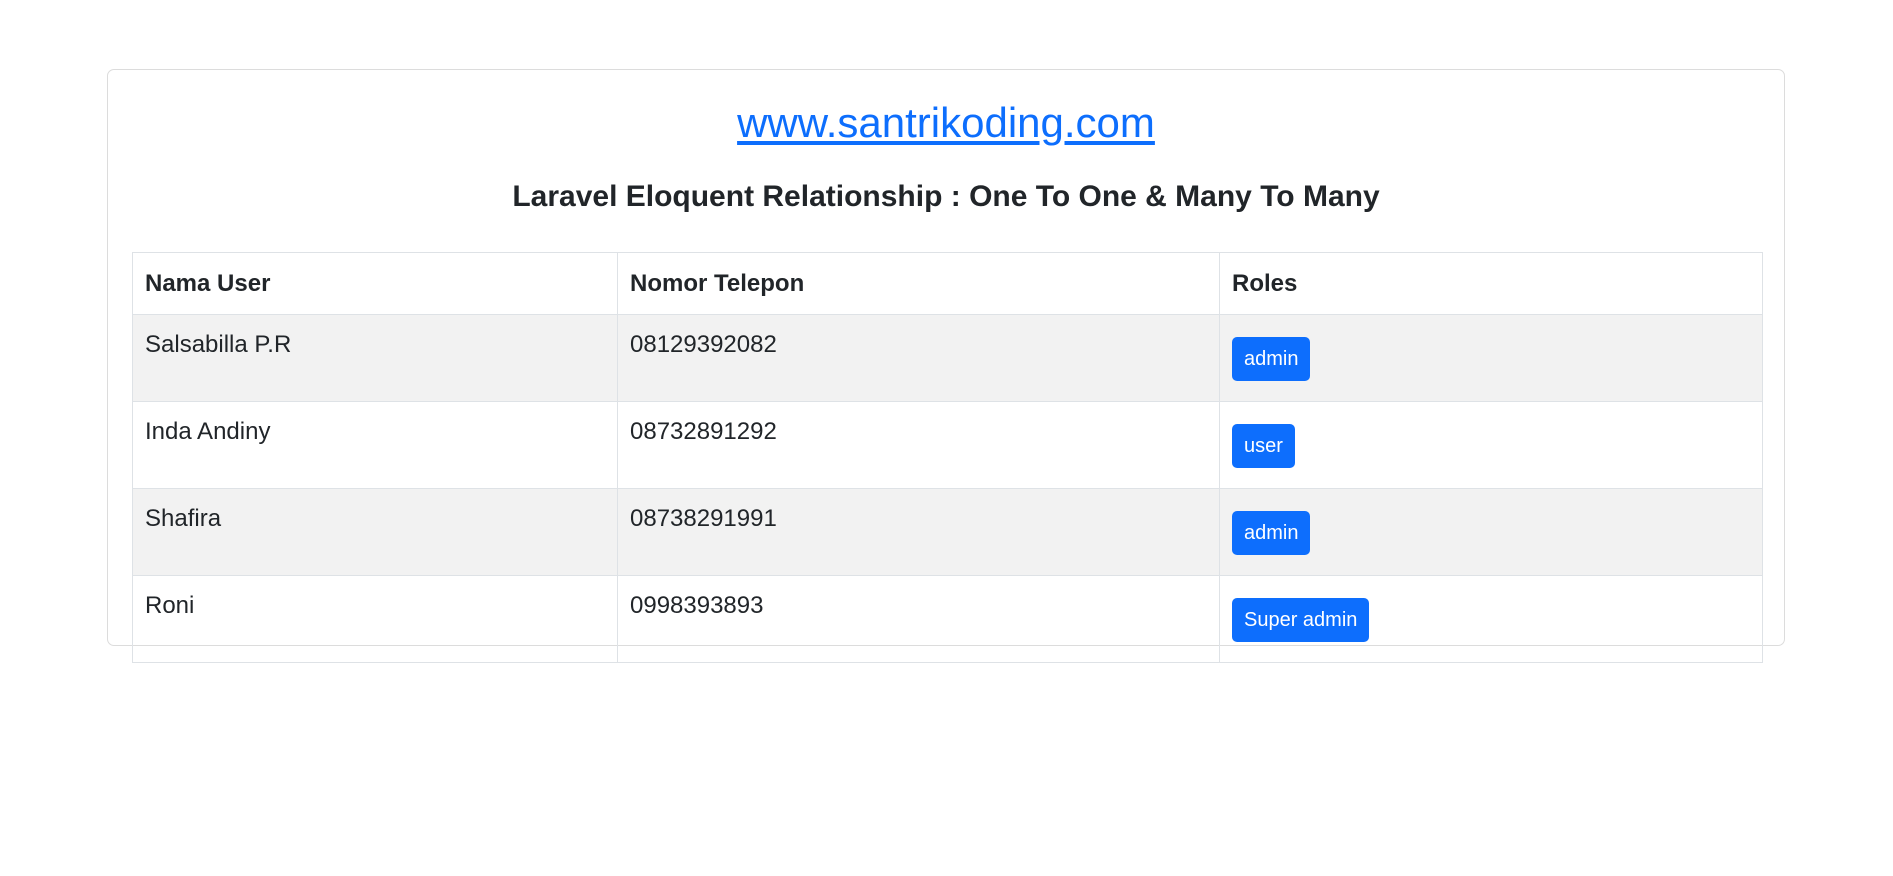 Image resolution: width=1893 pixels, height=876 pixels. I want to click on table-row: Inda Andiny 08732891292 user, so click(947, 445).